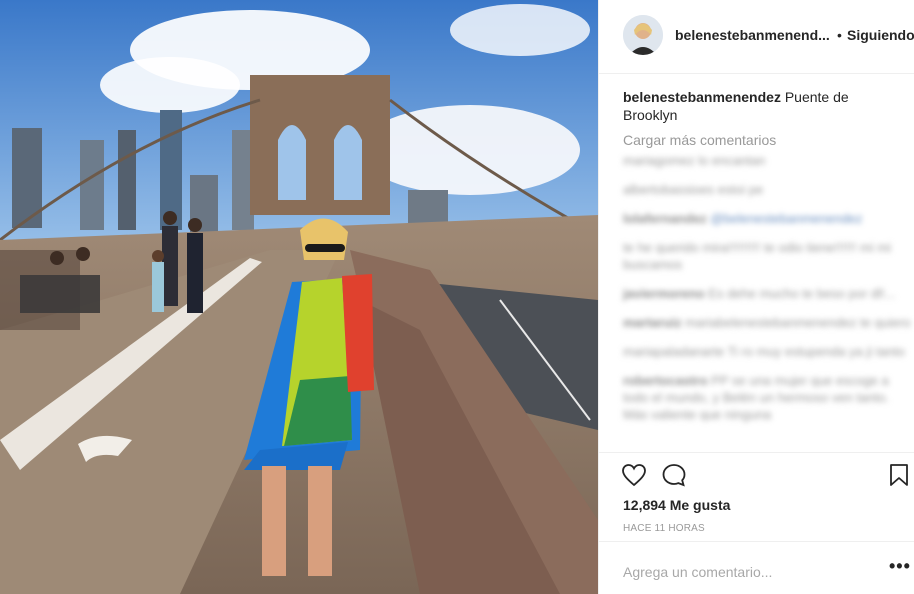 This screenshot has height=594, width=914. Describe the element at coordinates (743, 218) in the screenshot. I see `comment-item: lolafernandez @belenestebanmenendez` at that location.